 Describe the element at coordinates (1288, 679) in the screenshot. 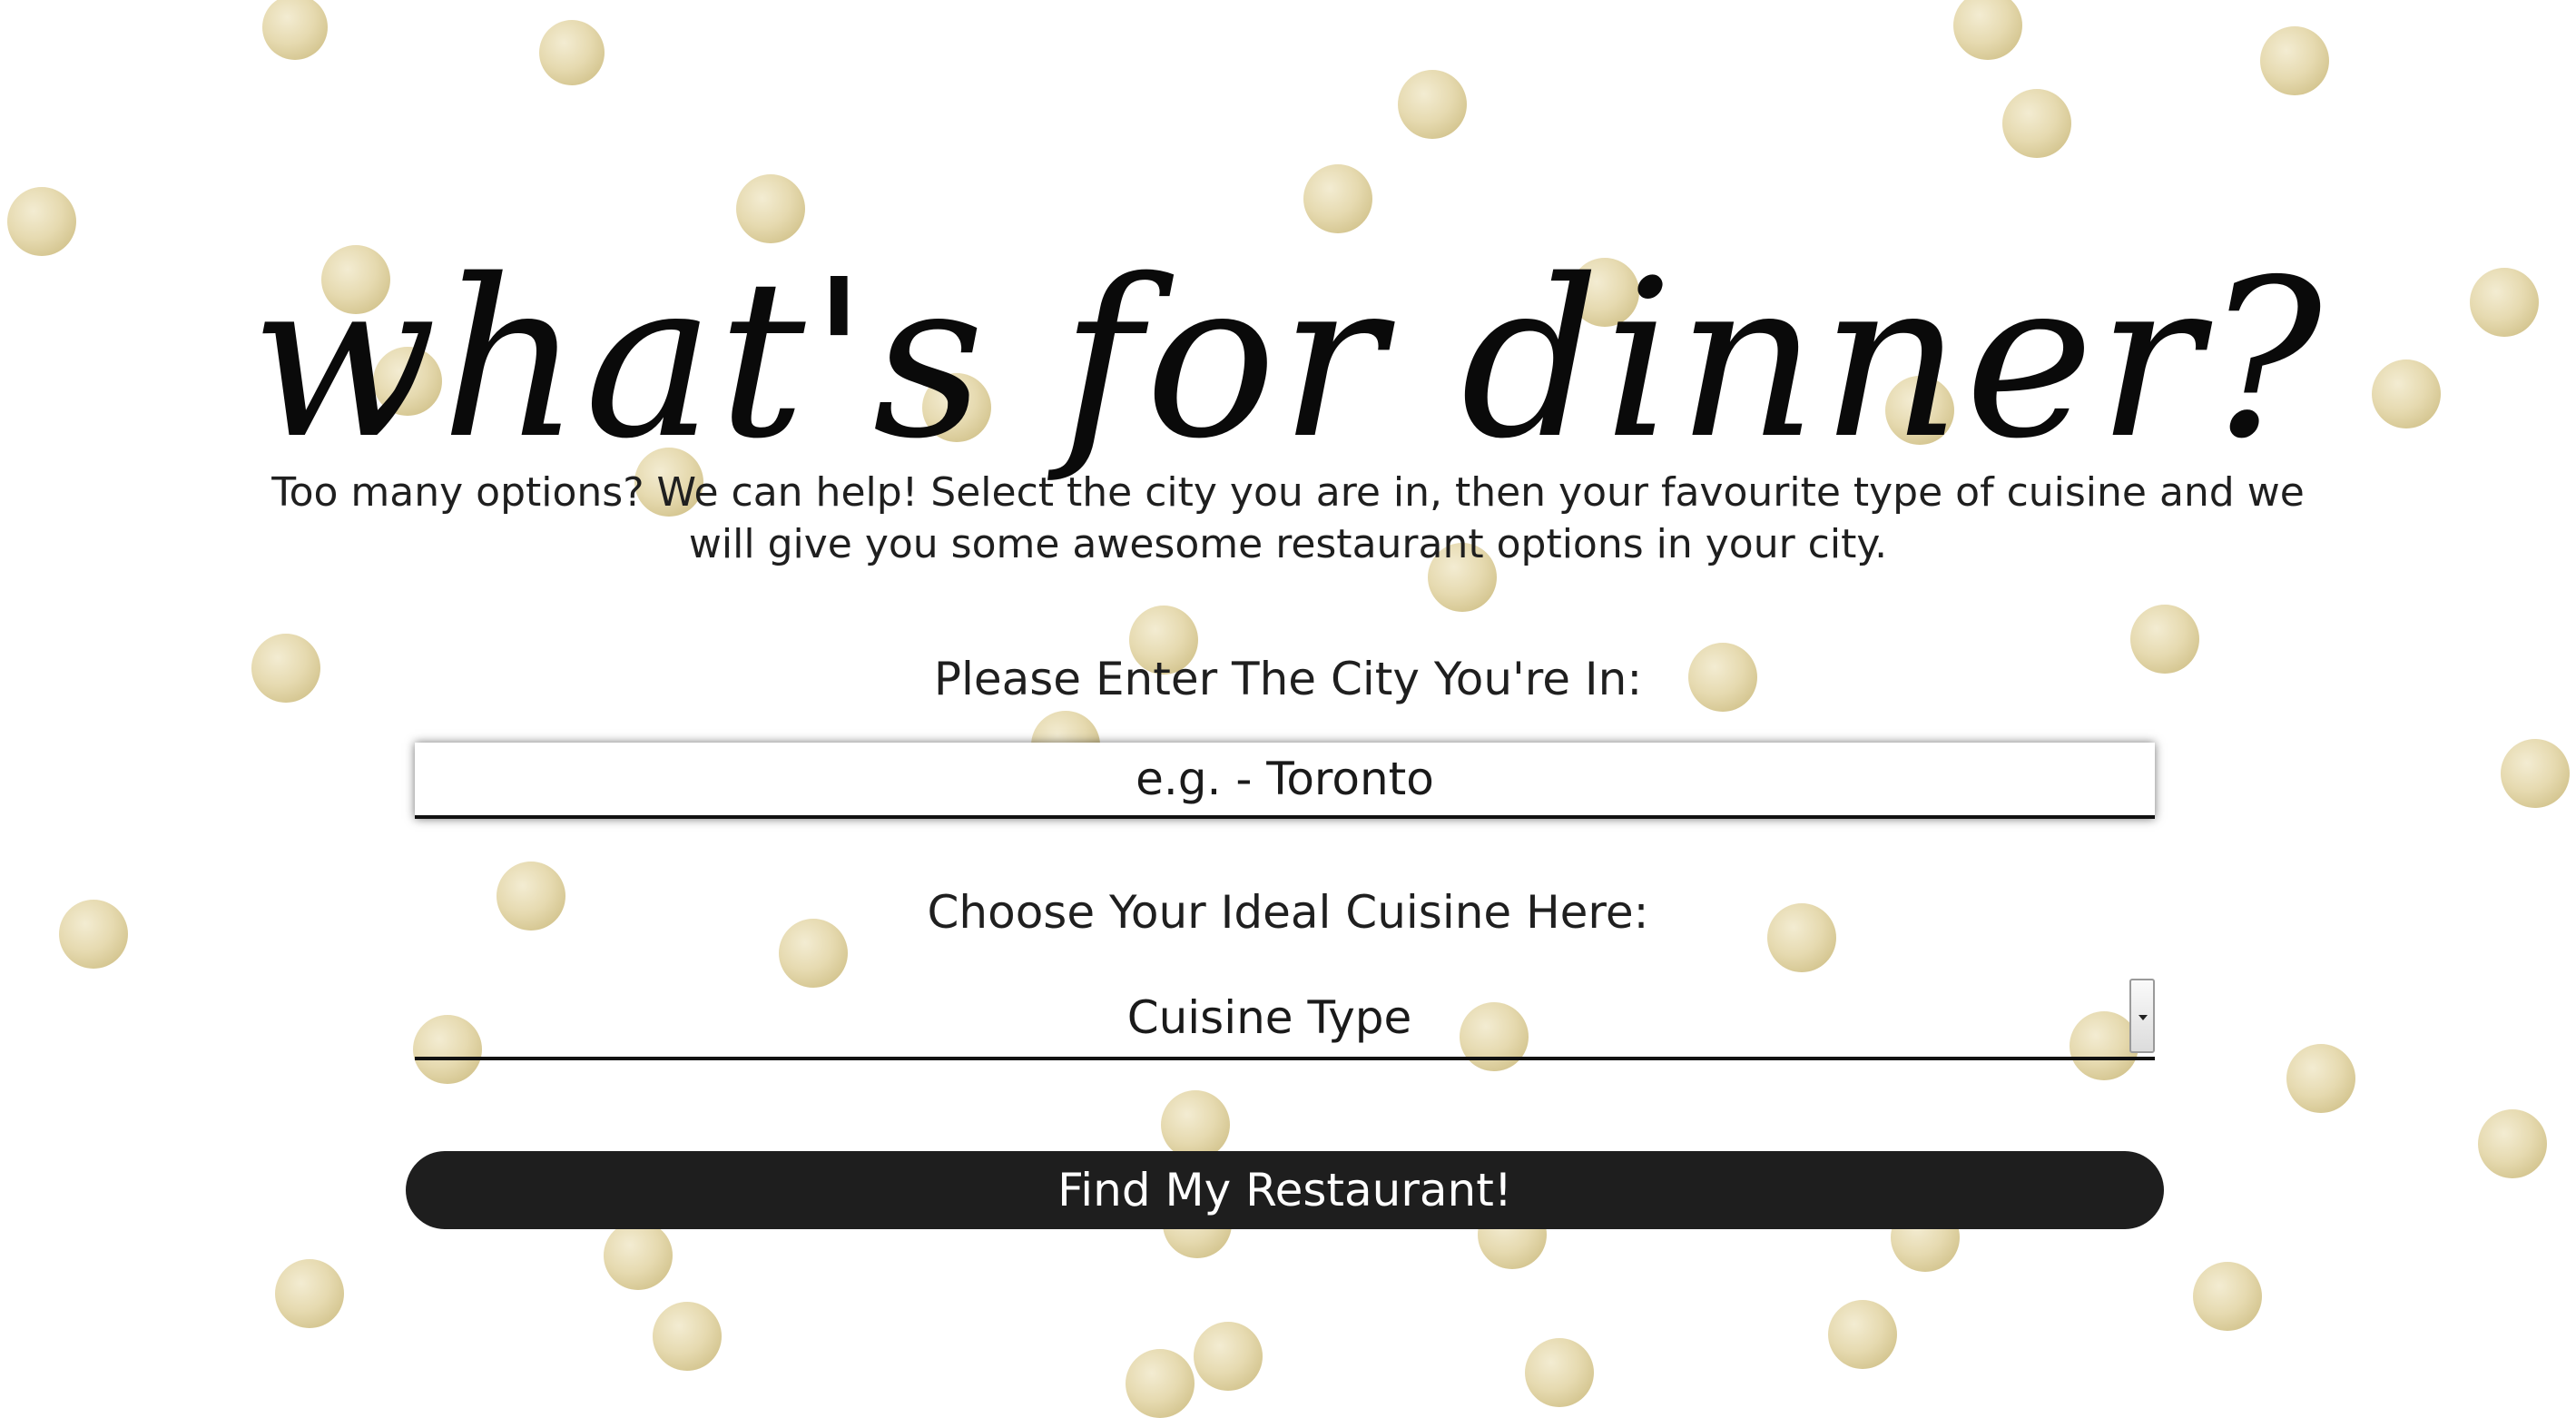

I see `city-field-label: Please Enter The City You're In:` at that location.